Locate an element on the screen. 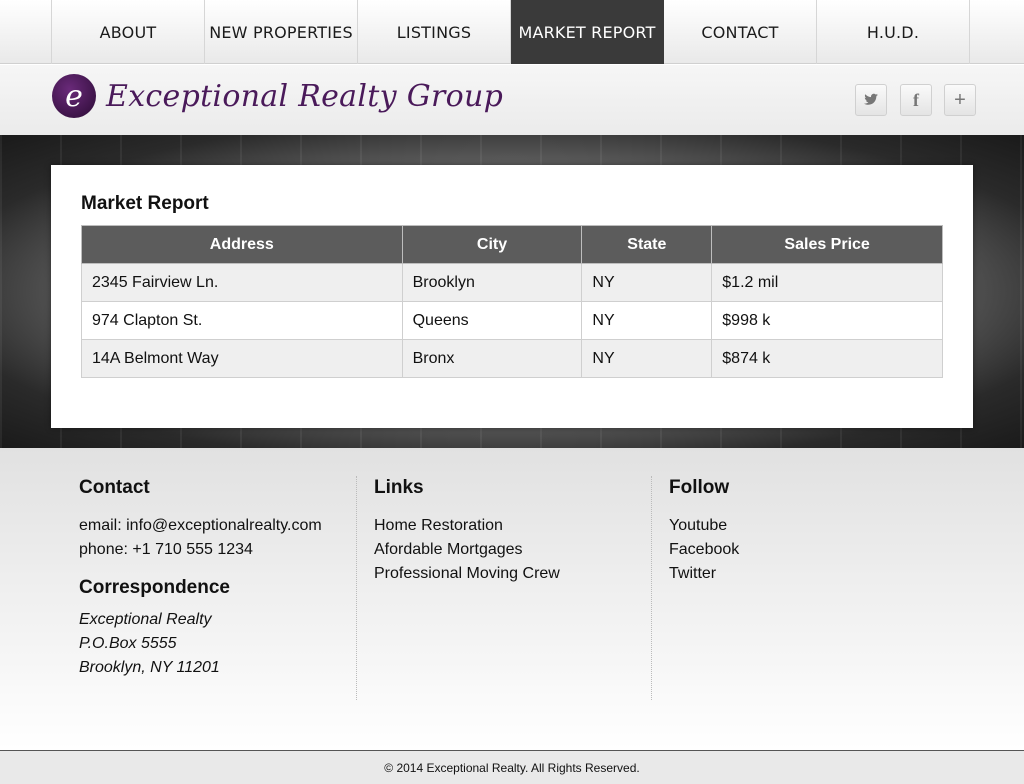  cell-address: 2345 Fairview Ln. is located at coordinates (242, 282).